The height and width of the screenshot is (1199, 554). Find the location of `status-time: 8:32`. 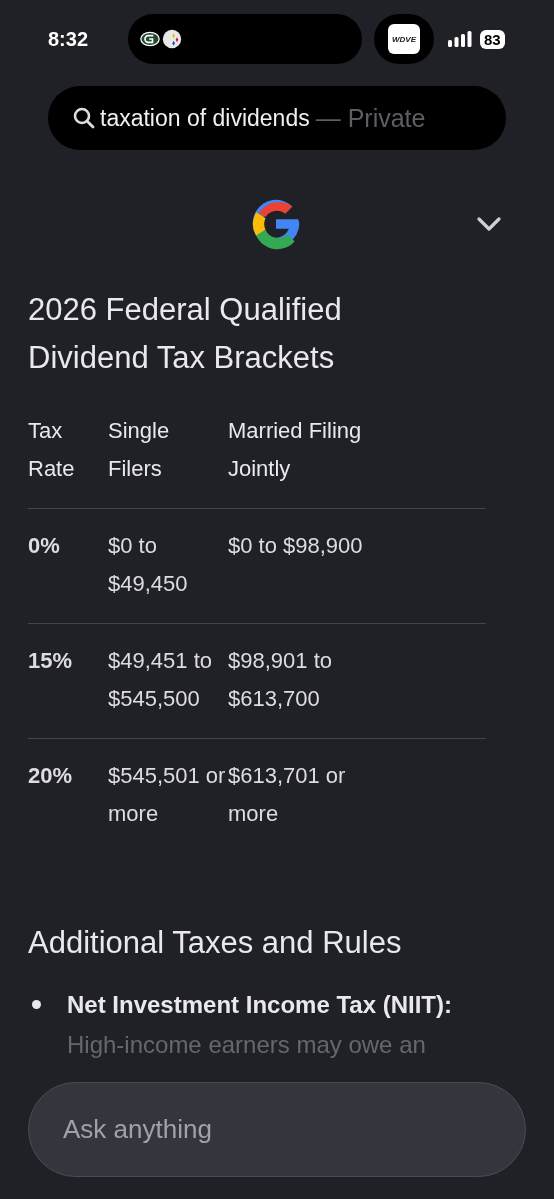

status-time: 8:32 is located at coordinates (69, 39).